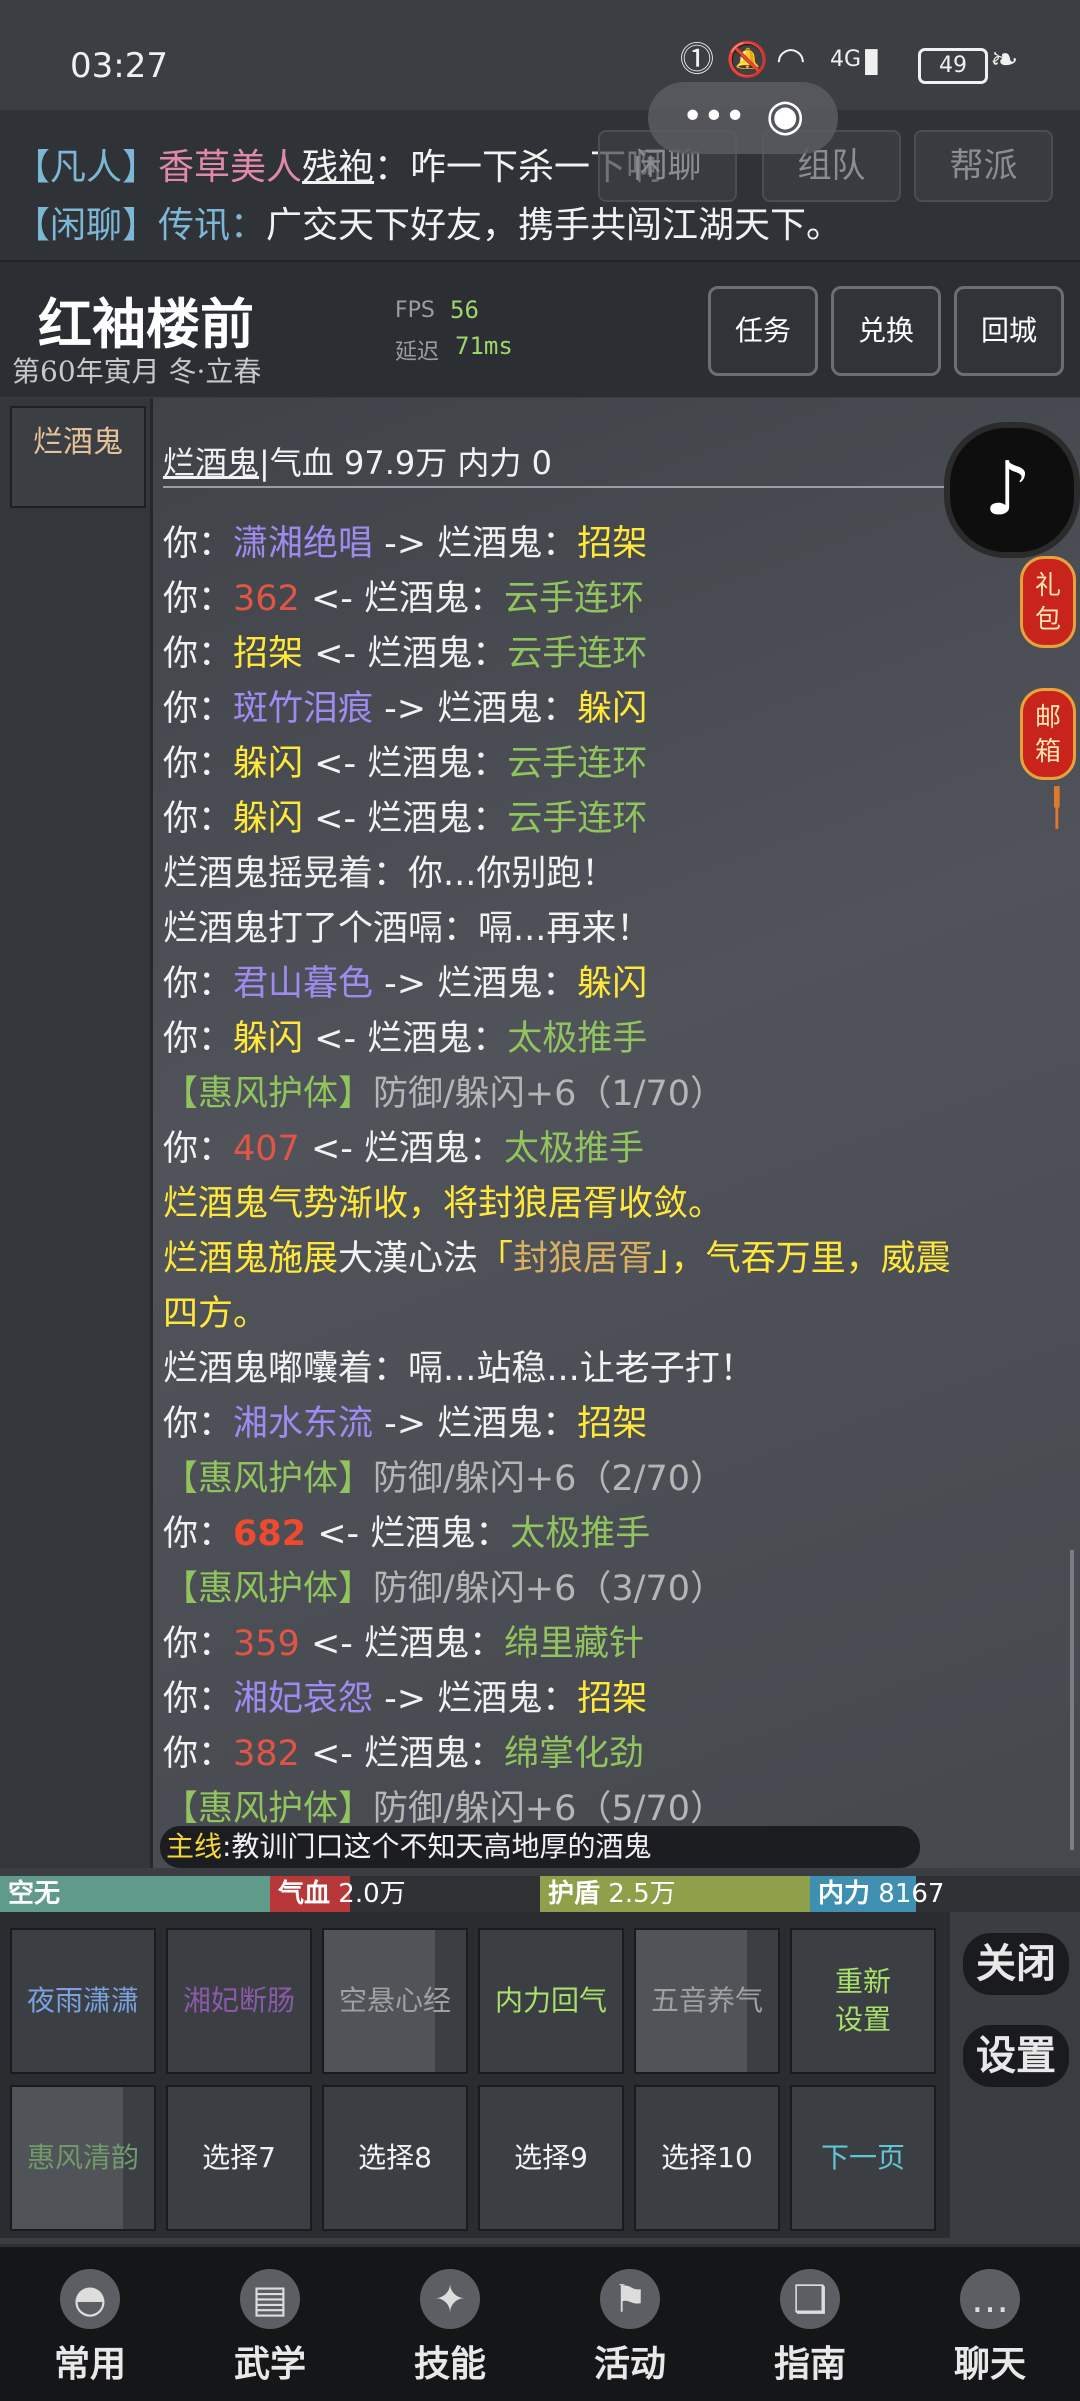 This screenshot has height=2401, width=1080. Describe the element at coordinates (216, 1314) in the screenshot. I see `log-segment: 四方。` at that location.